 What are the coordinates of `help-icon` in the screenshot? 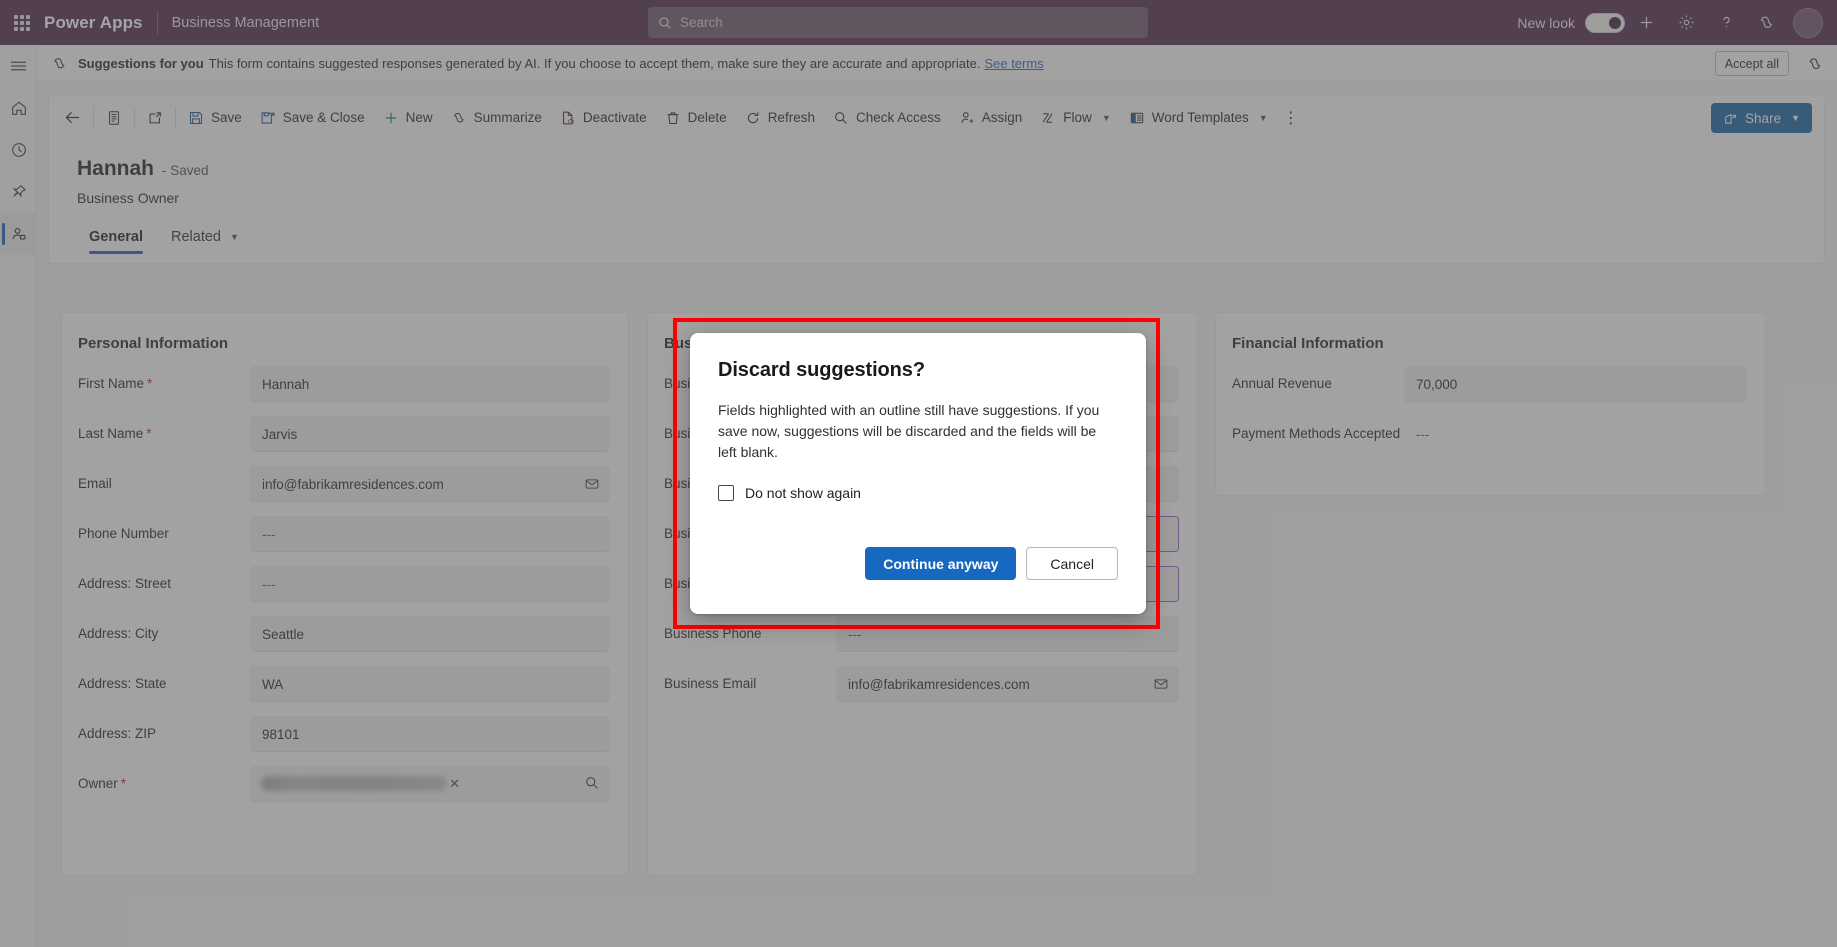 It's located at (1726, 23).